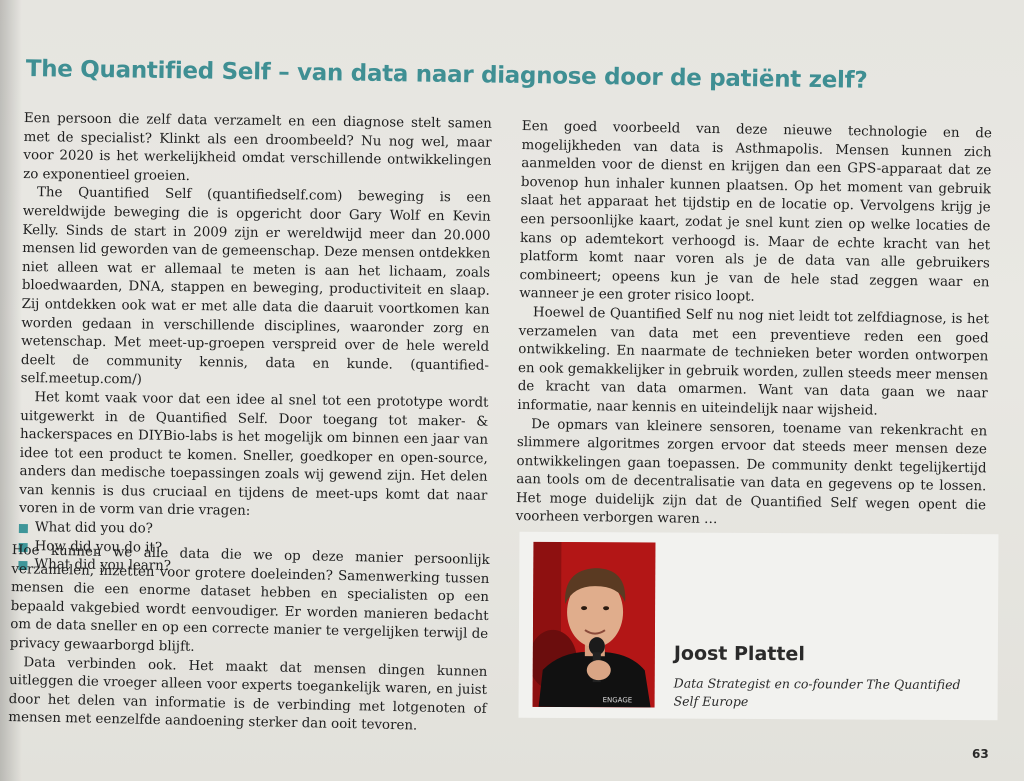 This screenshot has height=781, width=1024. I want to click on bullet-square-icon, so click(23, 529).